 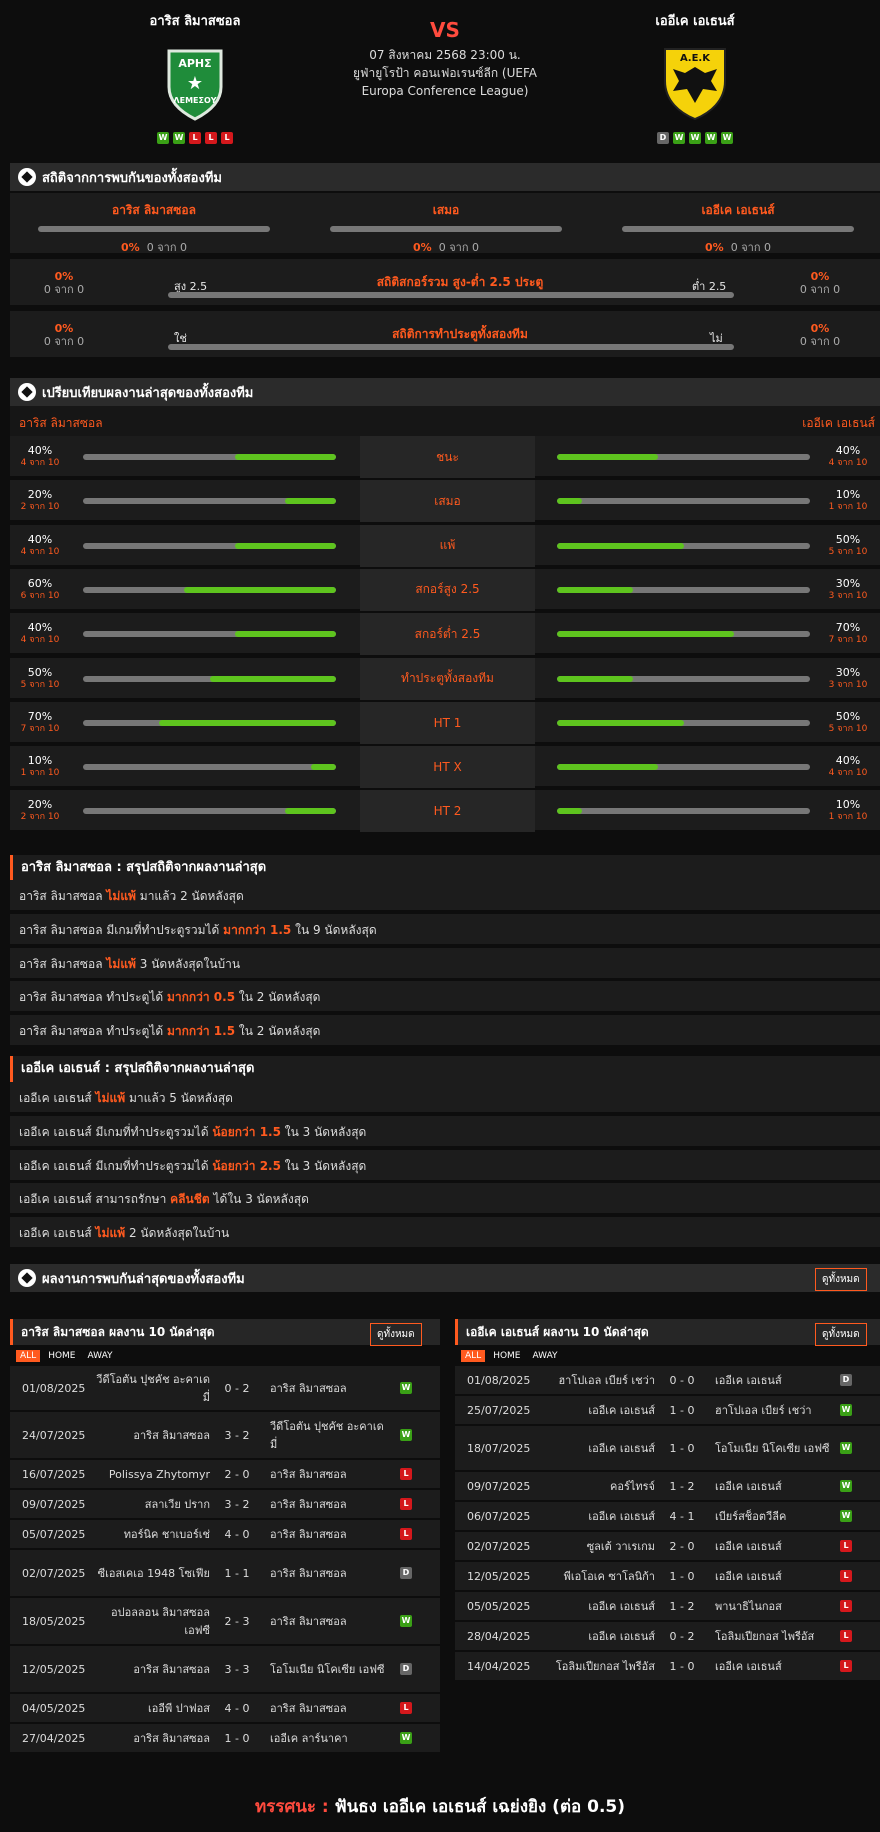 What do you see at coordinates (848, 495) in the screenshot?
I see `compare-away-pct-value: 10%` at bounding box center [848, 495].